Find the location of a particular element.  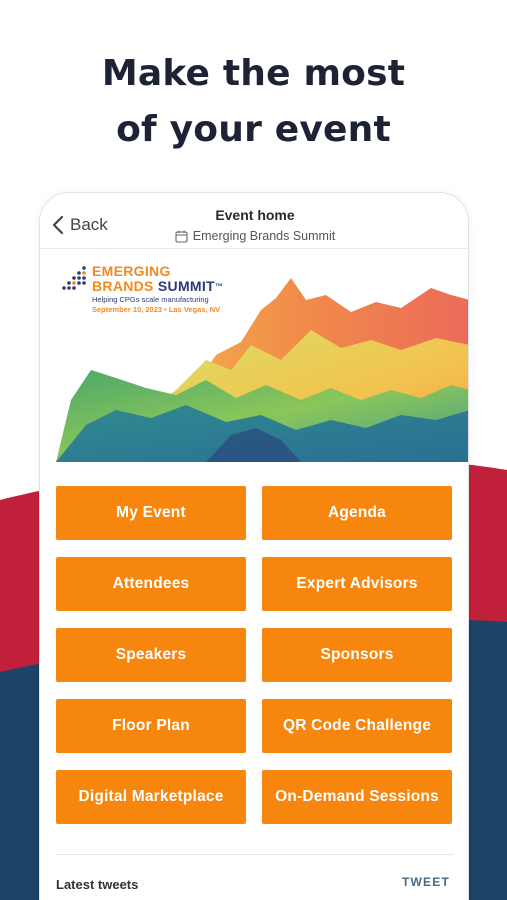

logo-line-2: BRANDS SUMMIT™ is located at coordinates (157, 286).